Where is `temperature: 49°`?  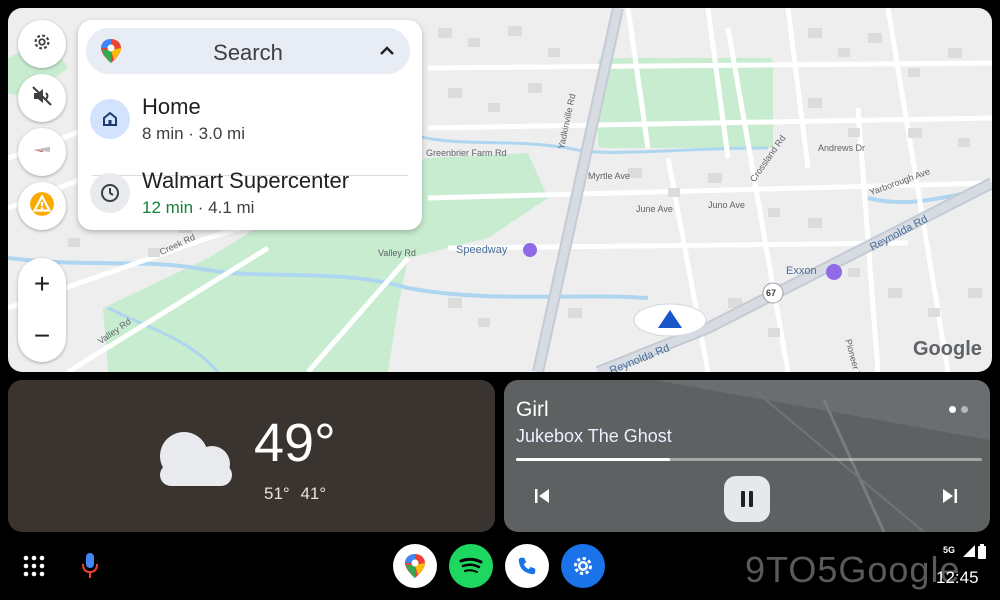 temperature: 49° is located at coordinates (295, 443).